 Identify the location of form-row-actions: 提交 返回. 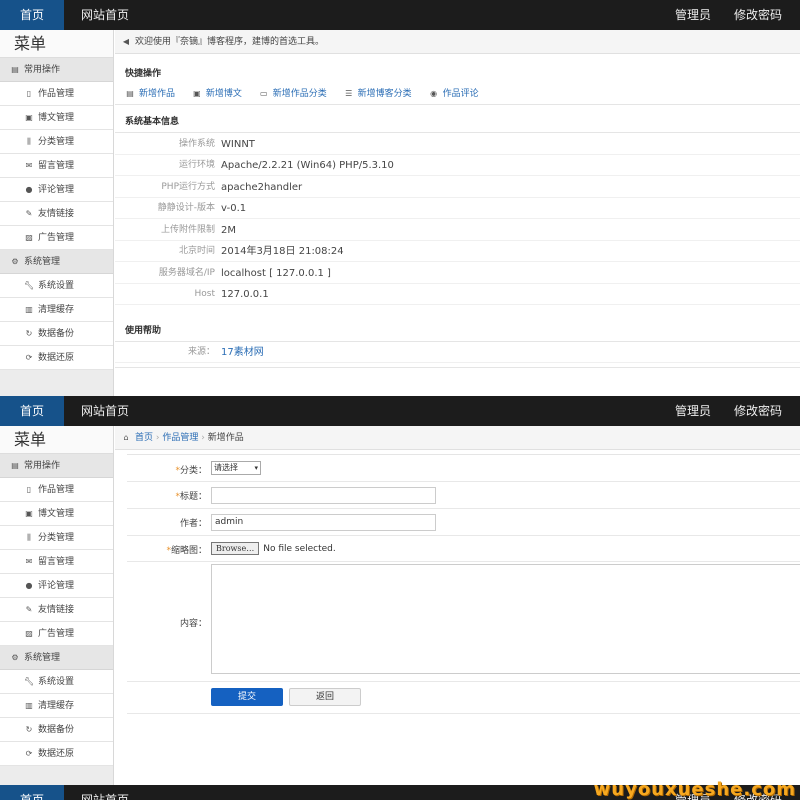
(463, 698).